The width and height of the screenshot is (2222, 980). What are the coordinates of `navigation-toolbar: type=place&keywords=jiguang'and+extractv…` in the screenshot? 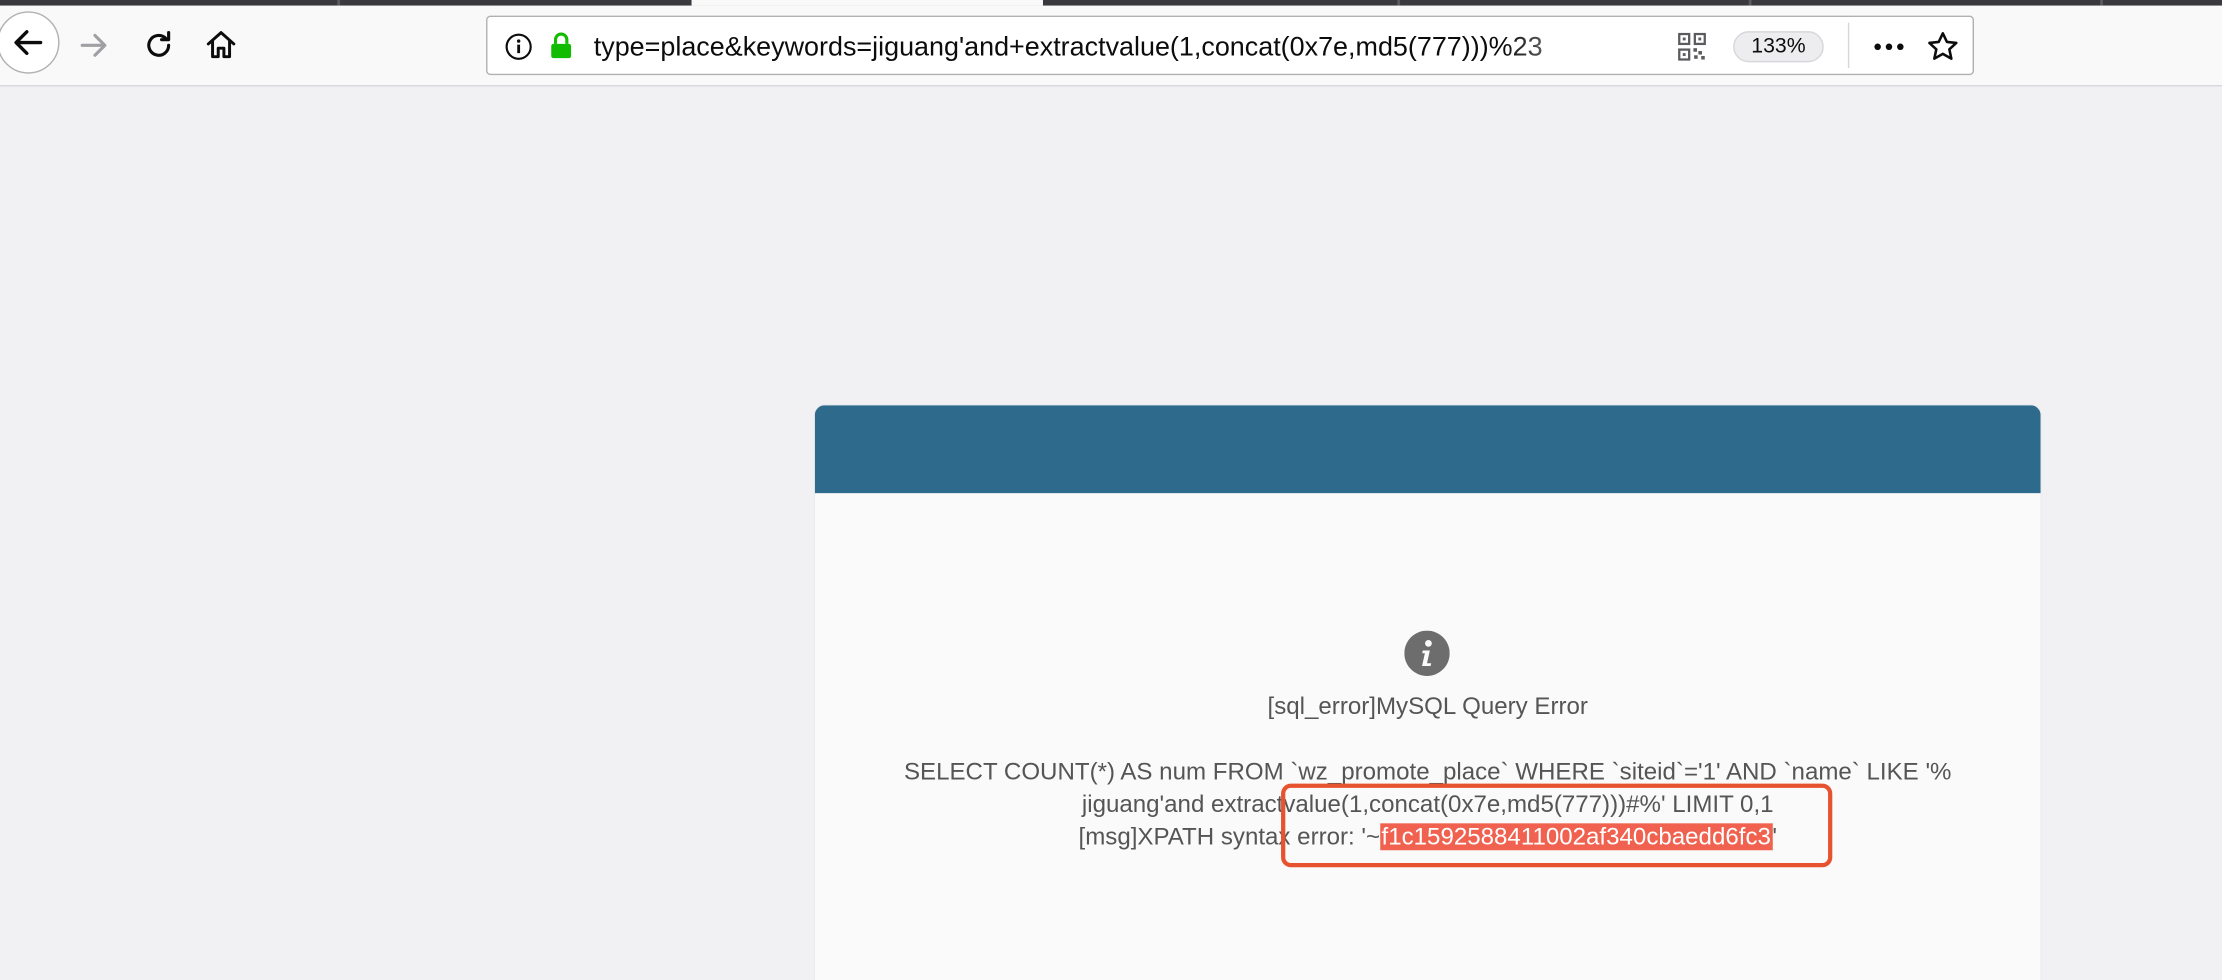 It's located at (1111, 46).